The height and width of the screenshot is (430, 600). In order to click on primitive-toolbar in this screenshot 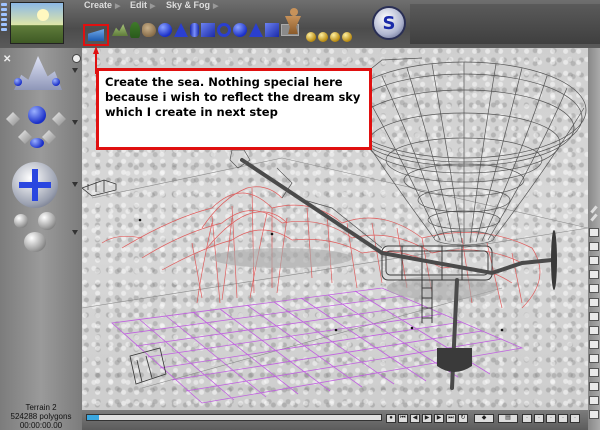, I will do `click(205, 30)`.